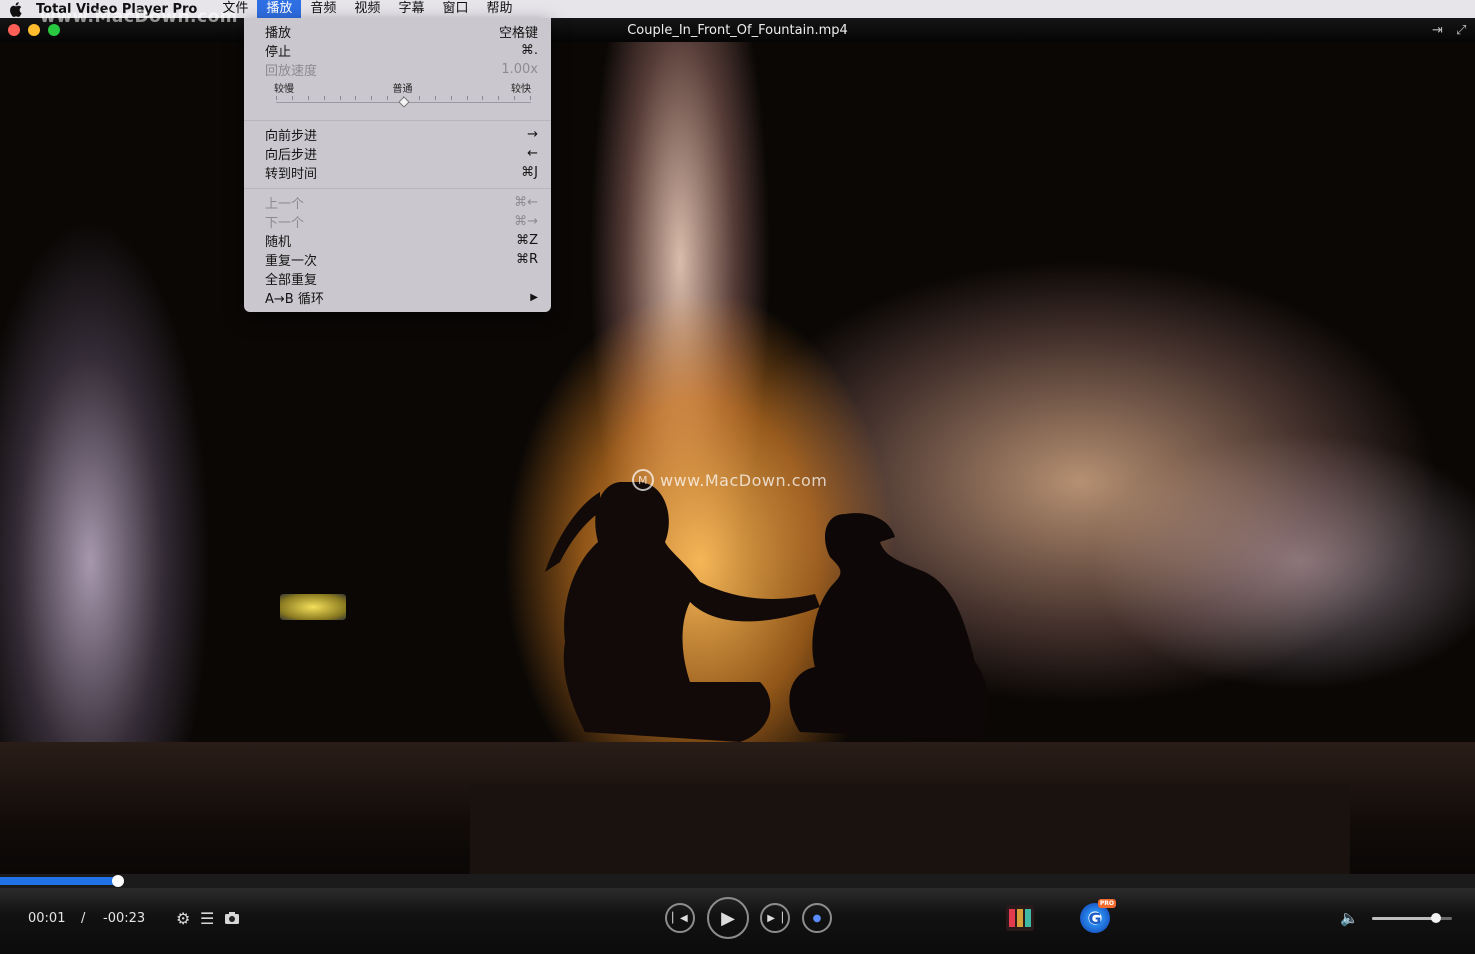  I want to click on fullscreen-icon: ⤢, so click(1461, 30).